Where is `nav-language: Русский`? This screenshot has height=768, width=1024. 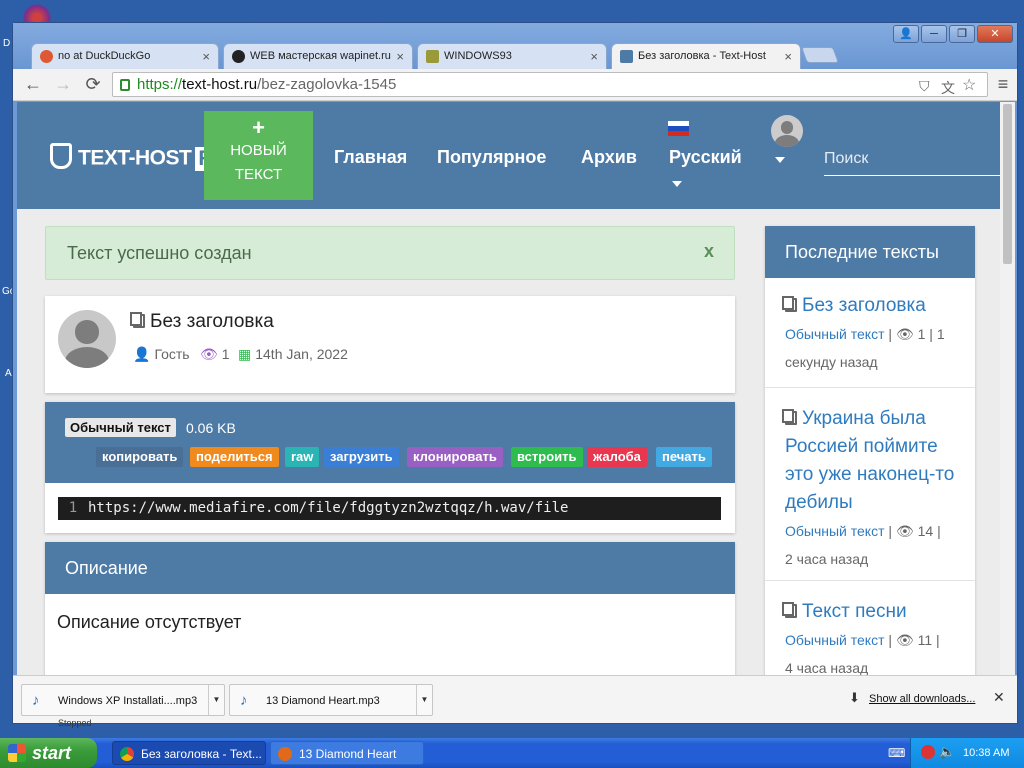
nav-language: Русский is located at coordinates (705, 157).